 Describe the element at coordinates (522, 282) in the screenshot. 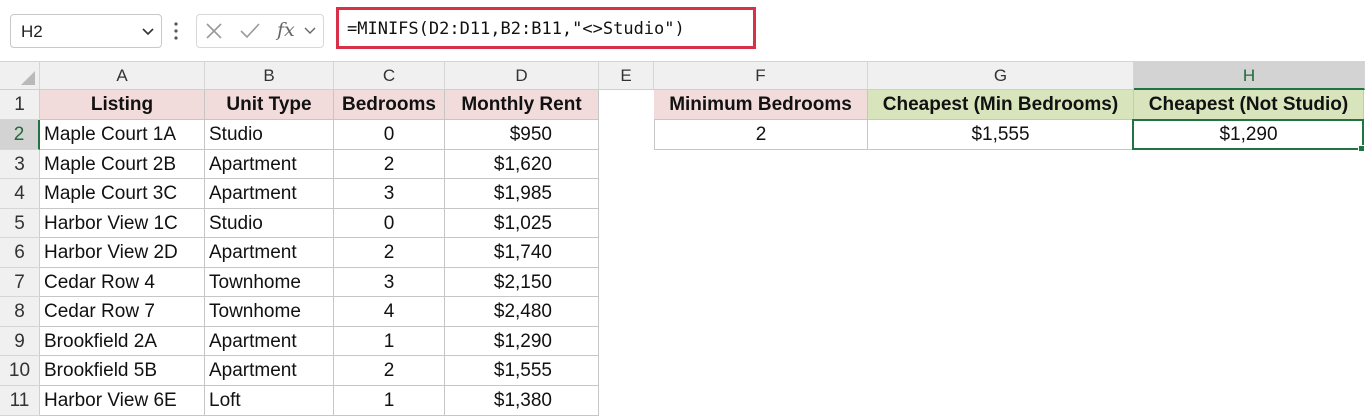

I see `cell-monthly-rent: $2,150` at that location.